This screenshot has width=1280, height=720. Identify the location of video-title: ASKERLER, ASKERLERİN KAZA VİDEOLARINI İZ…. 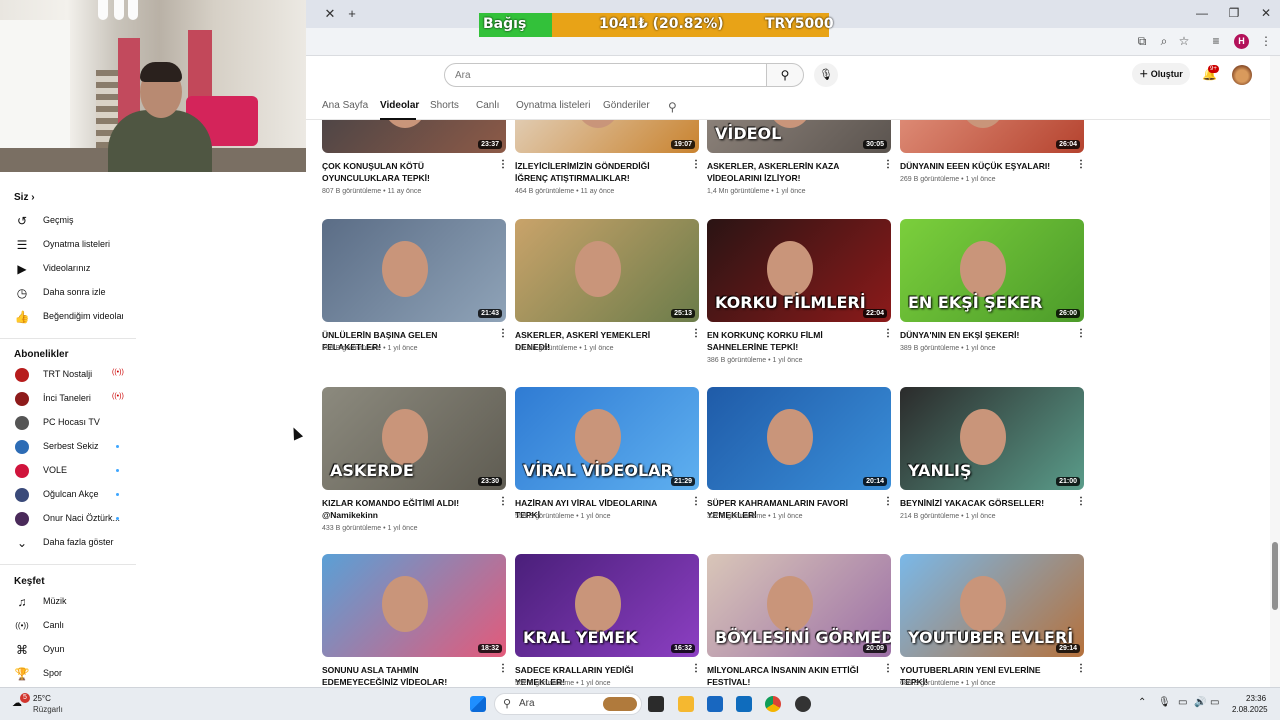
(791, 172).